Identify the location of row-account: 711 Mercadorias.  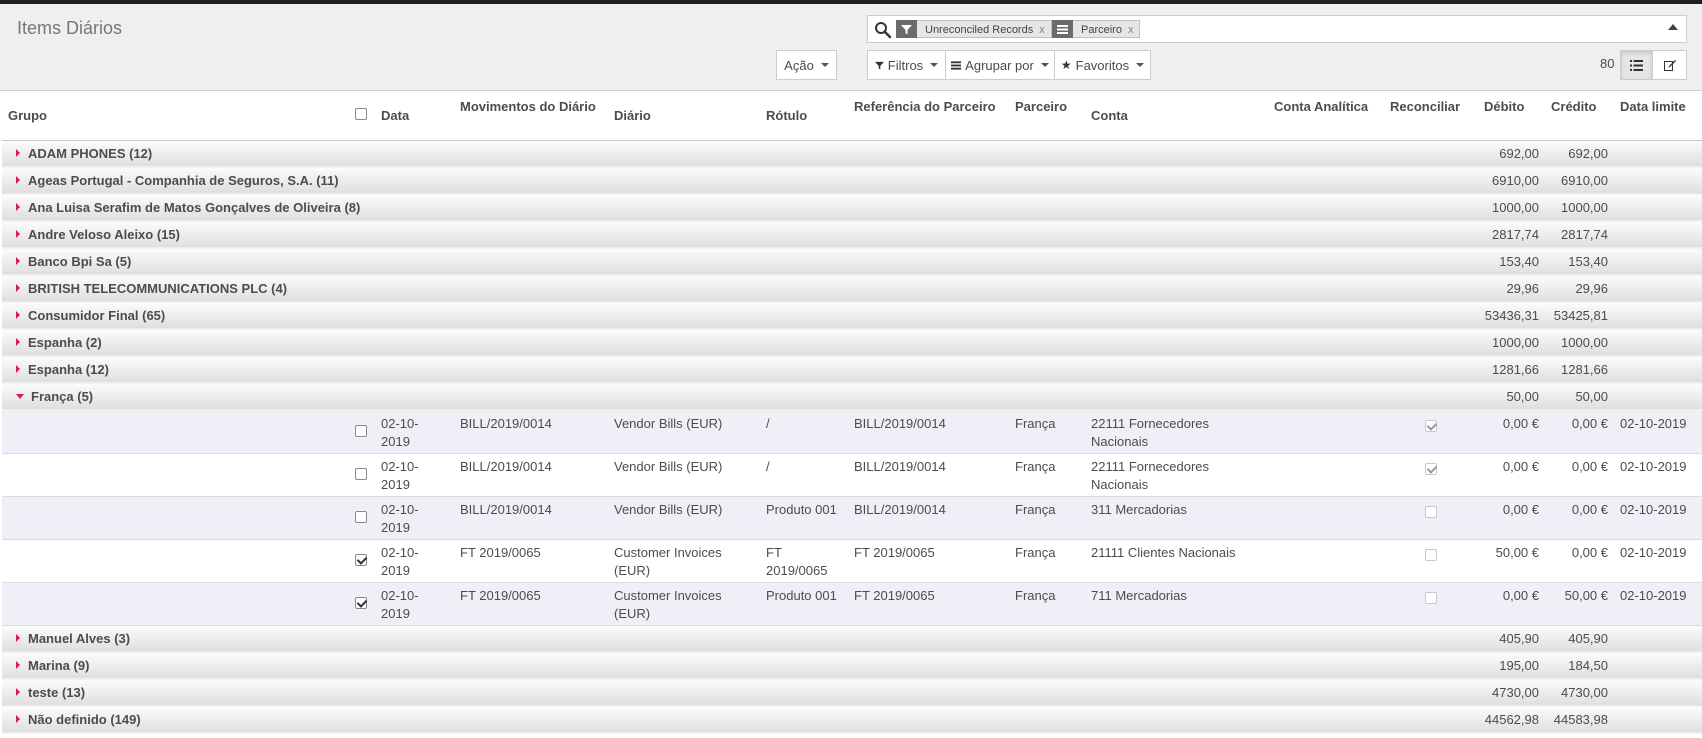
(1176, 604).